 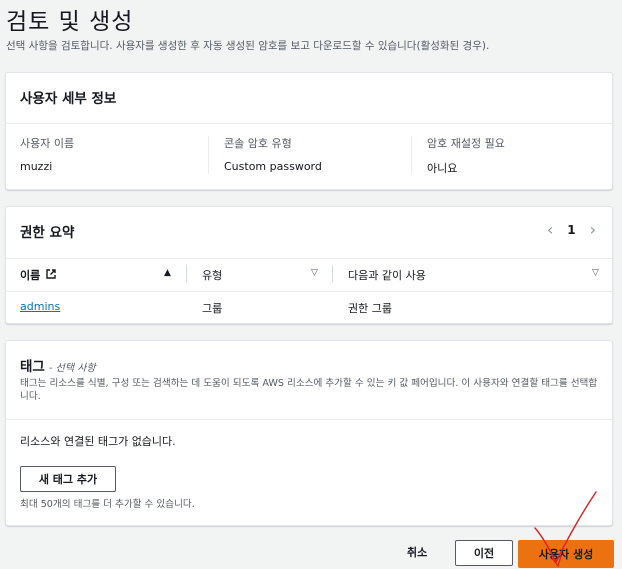 I want to click on tag-limit-note: 최대 50개의 태그를 더 추가할 수 있습니다., so click(x=107, y=504).